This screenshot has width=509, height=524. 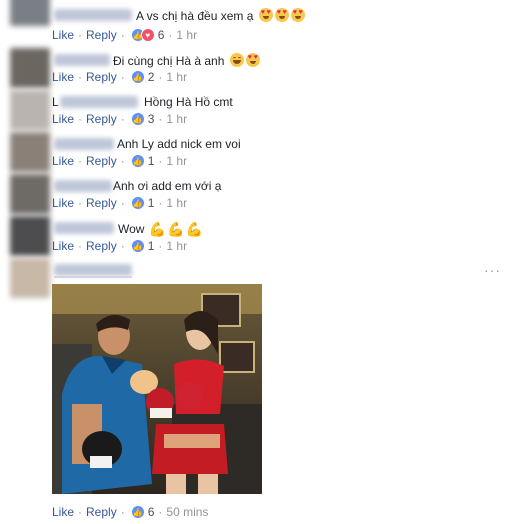 I want to click on comment-actions: Like · Reply · 👍 6 · 50 mins, so click(x=130, y=512).